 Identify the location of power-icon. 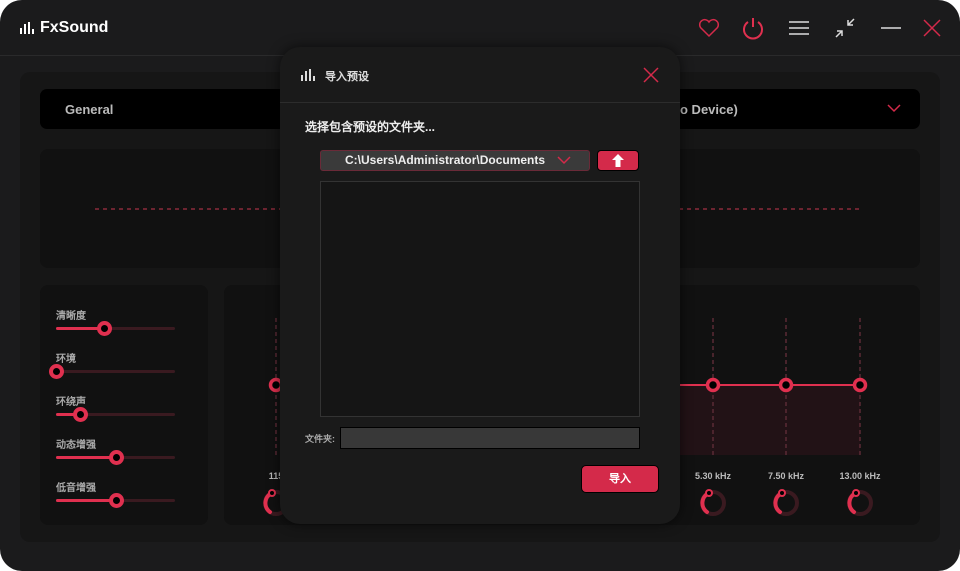
(753, 28).